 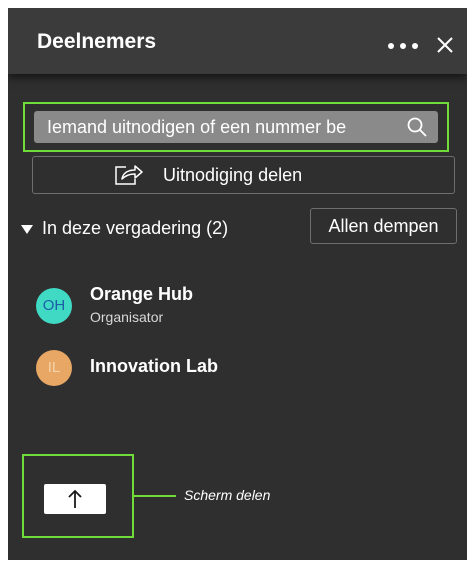 What do you see at coordinates (127, 317) in the screenshot?
I see `participant-role: Organisator` at bounding box center [127, 317].